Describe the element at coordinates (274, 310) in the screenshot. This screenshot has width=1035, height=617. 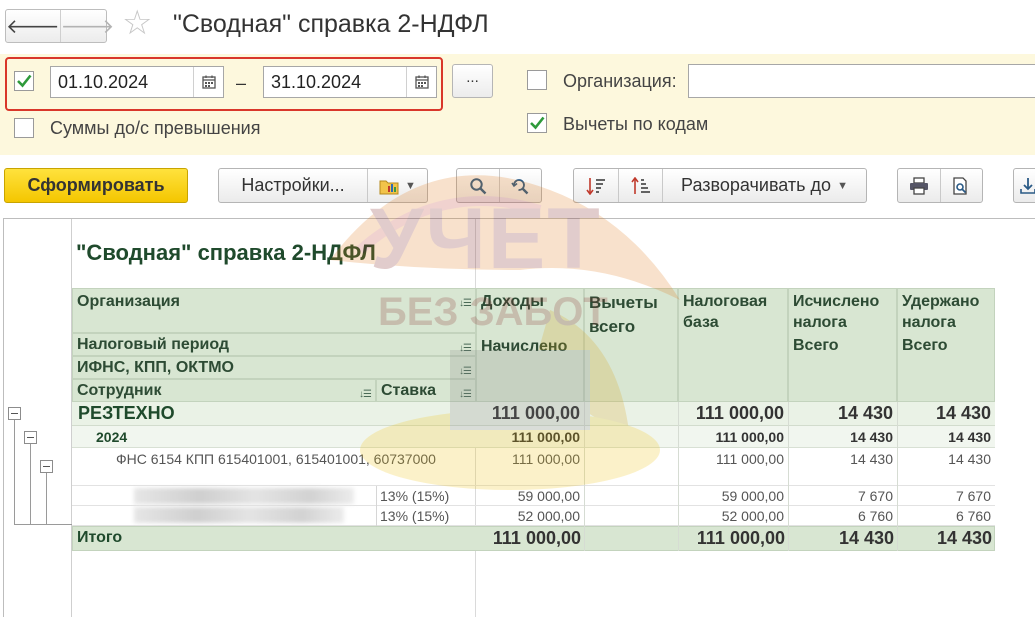
I see `header-organization: Организация ↓☰` at that location.